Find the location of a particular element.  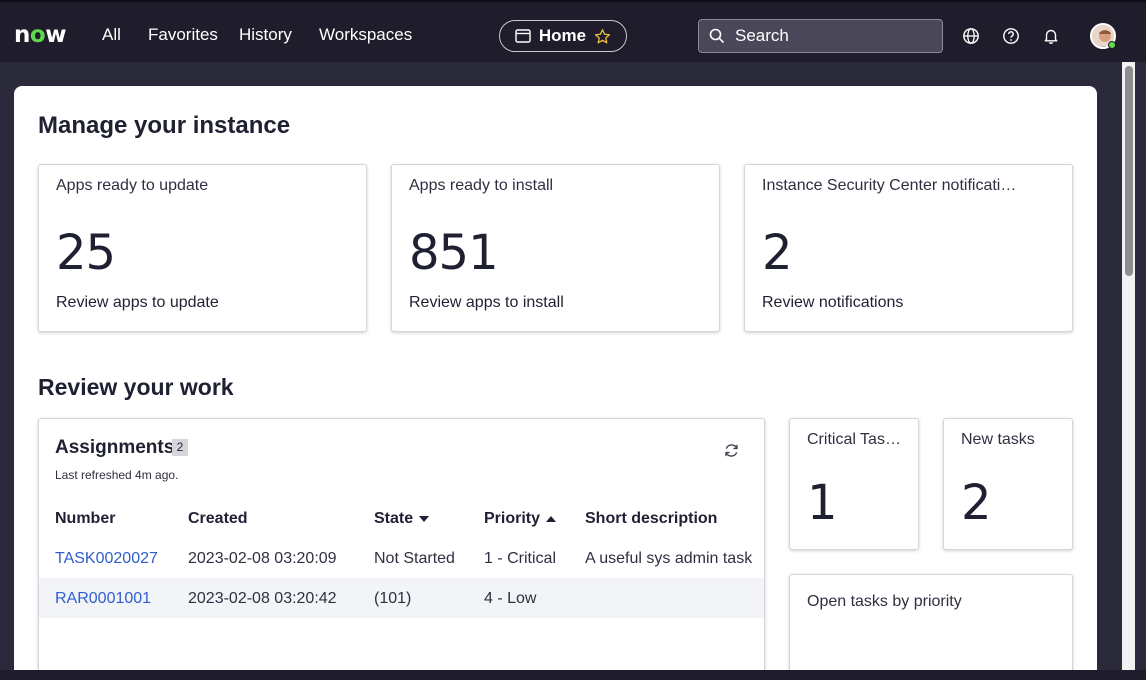

card-title: Apps ready to update is located at coordinates (132, 185).